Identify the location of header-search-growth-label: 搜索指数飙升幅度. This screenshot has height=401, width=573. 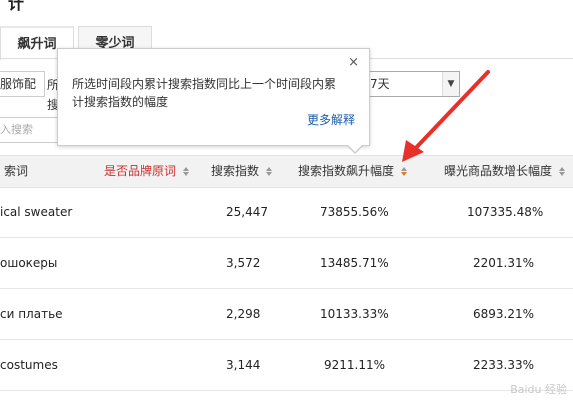
(346, 171).